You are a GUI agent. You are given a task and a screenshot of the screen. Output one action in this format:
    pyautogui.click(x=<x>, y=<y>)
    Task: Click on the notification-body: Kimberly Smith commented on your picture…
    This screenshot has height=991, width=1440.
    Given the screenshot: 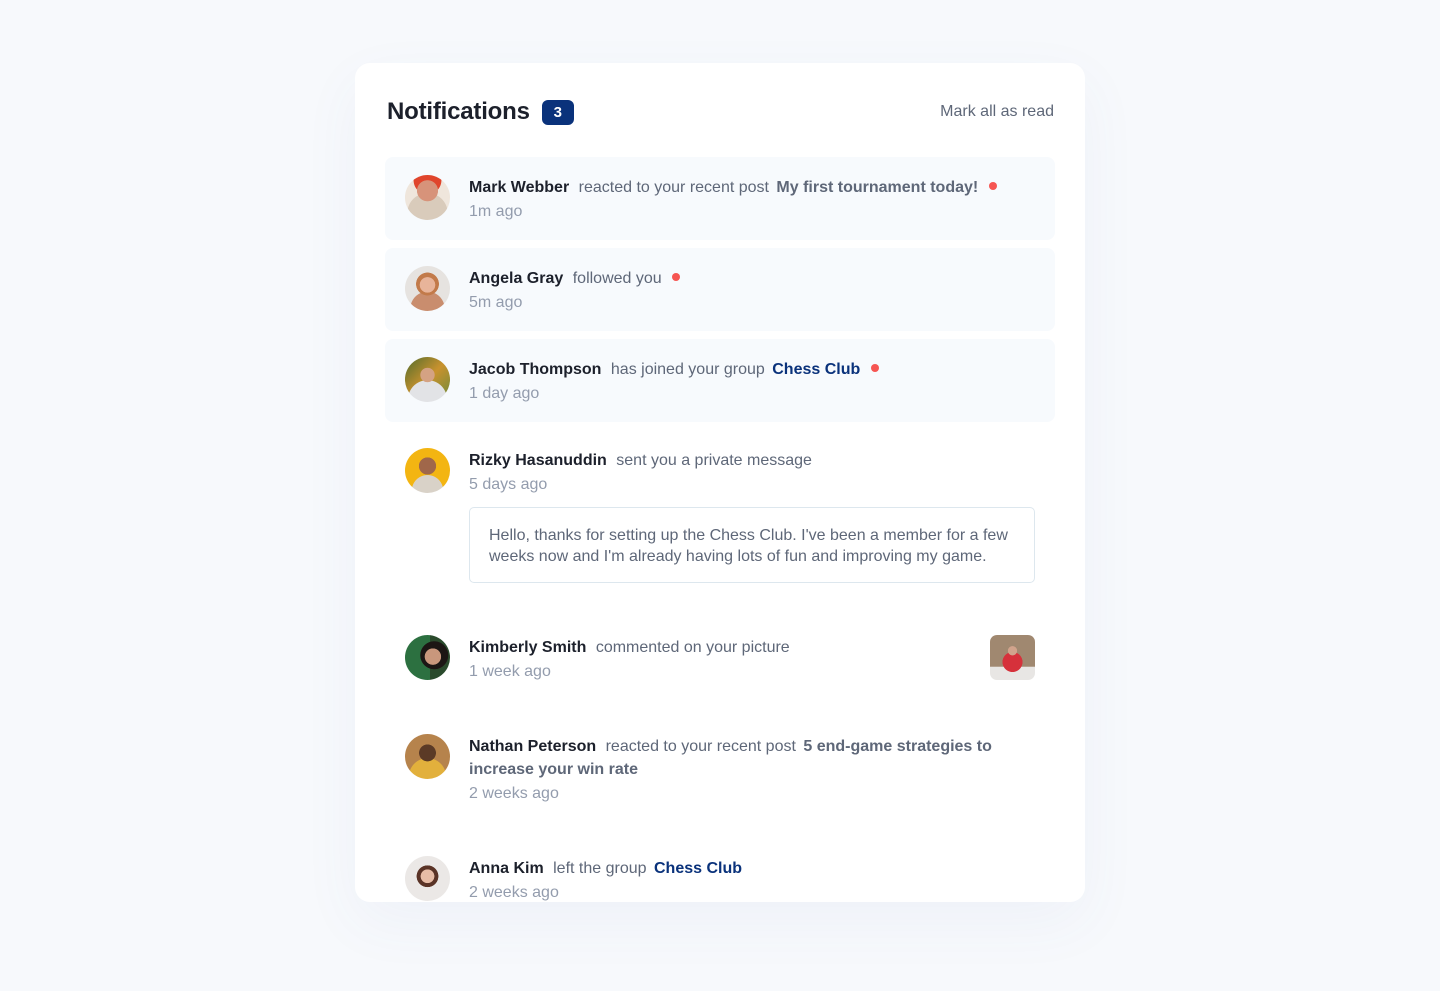 What is the action you would take?
    pyautogui.click(x=721, y=658)
    